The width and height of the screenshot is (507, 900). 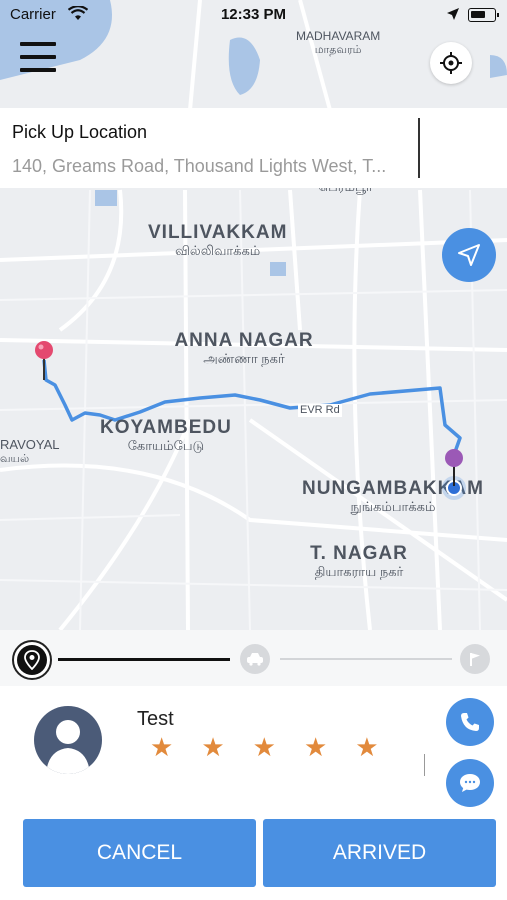 I want to click on call-button, so click(x=470, y=722).